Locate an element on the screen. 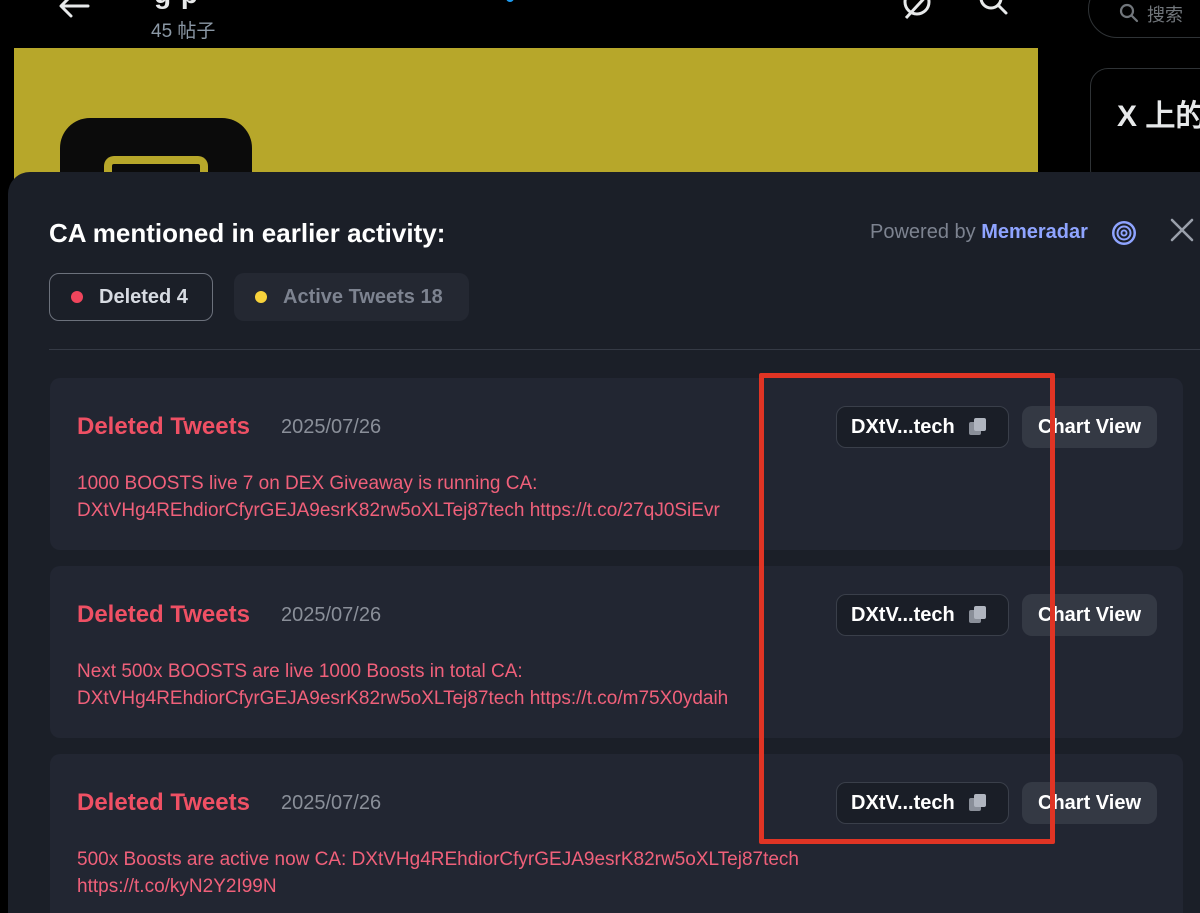 The height and width of the screenshot is (913, 1200). modal-title: CA mentioned in earlier activity: is located at coordinates (247, 233).